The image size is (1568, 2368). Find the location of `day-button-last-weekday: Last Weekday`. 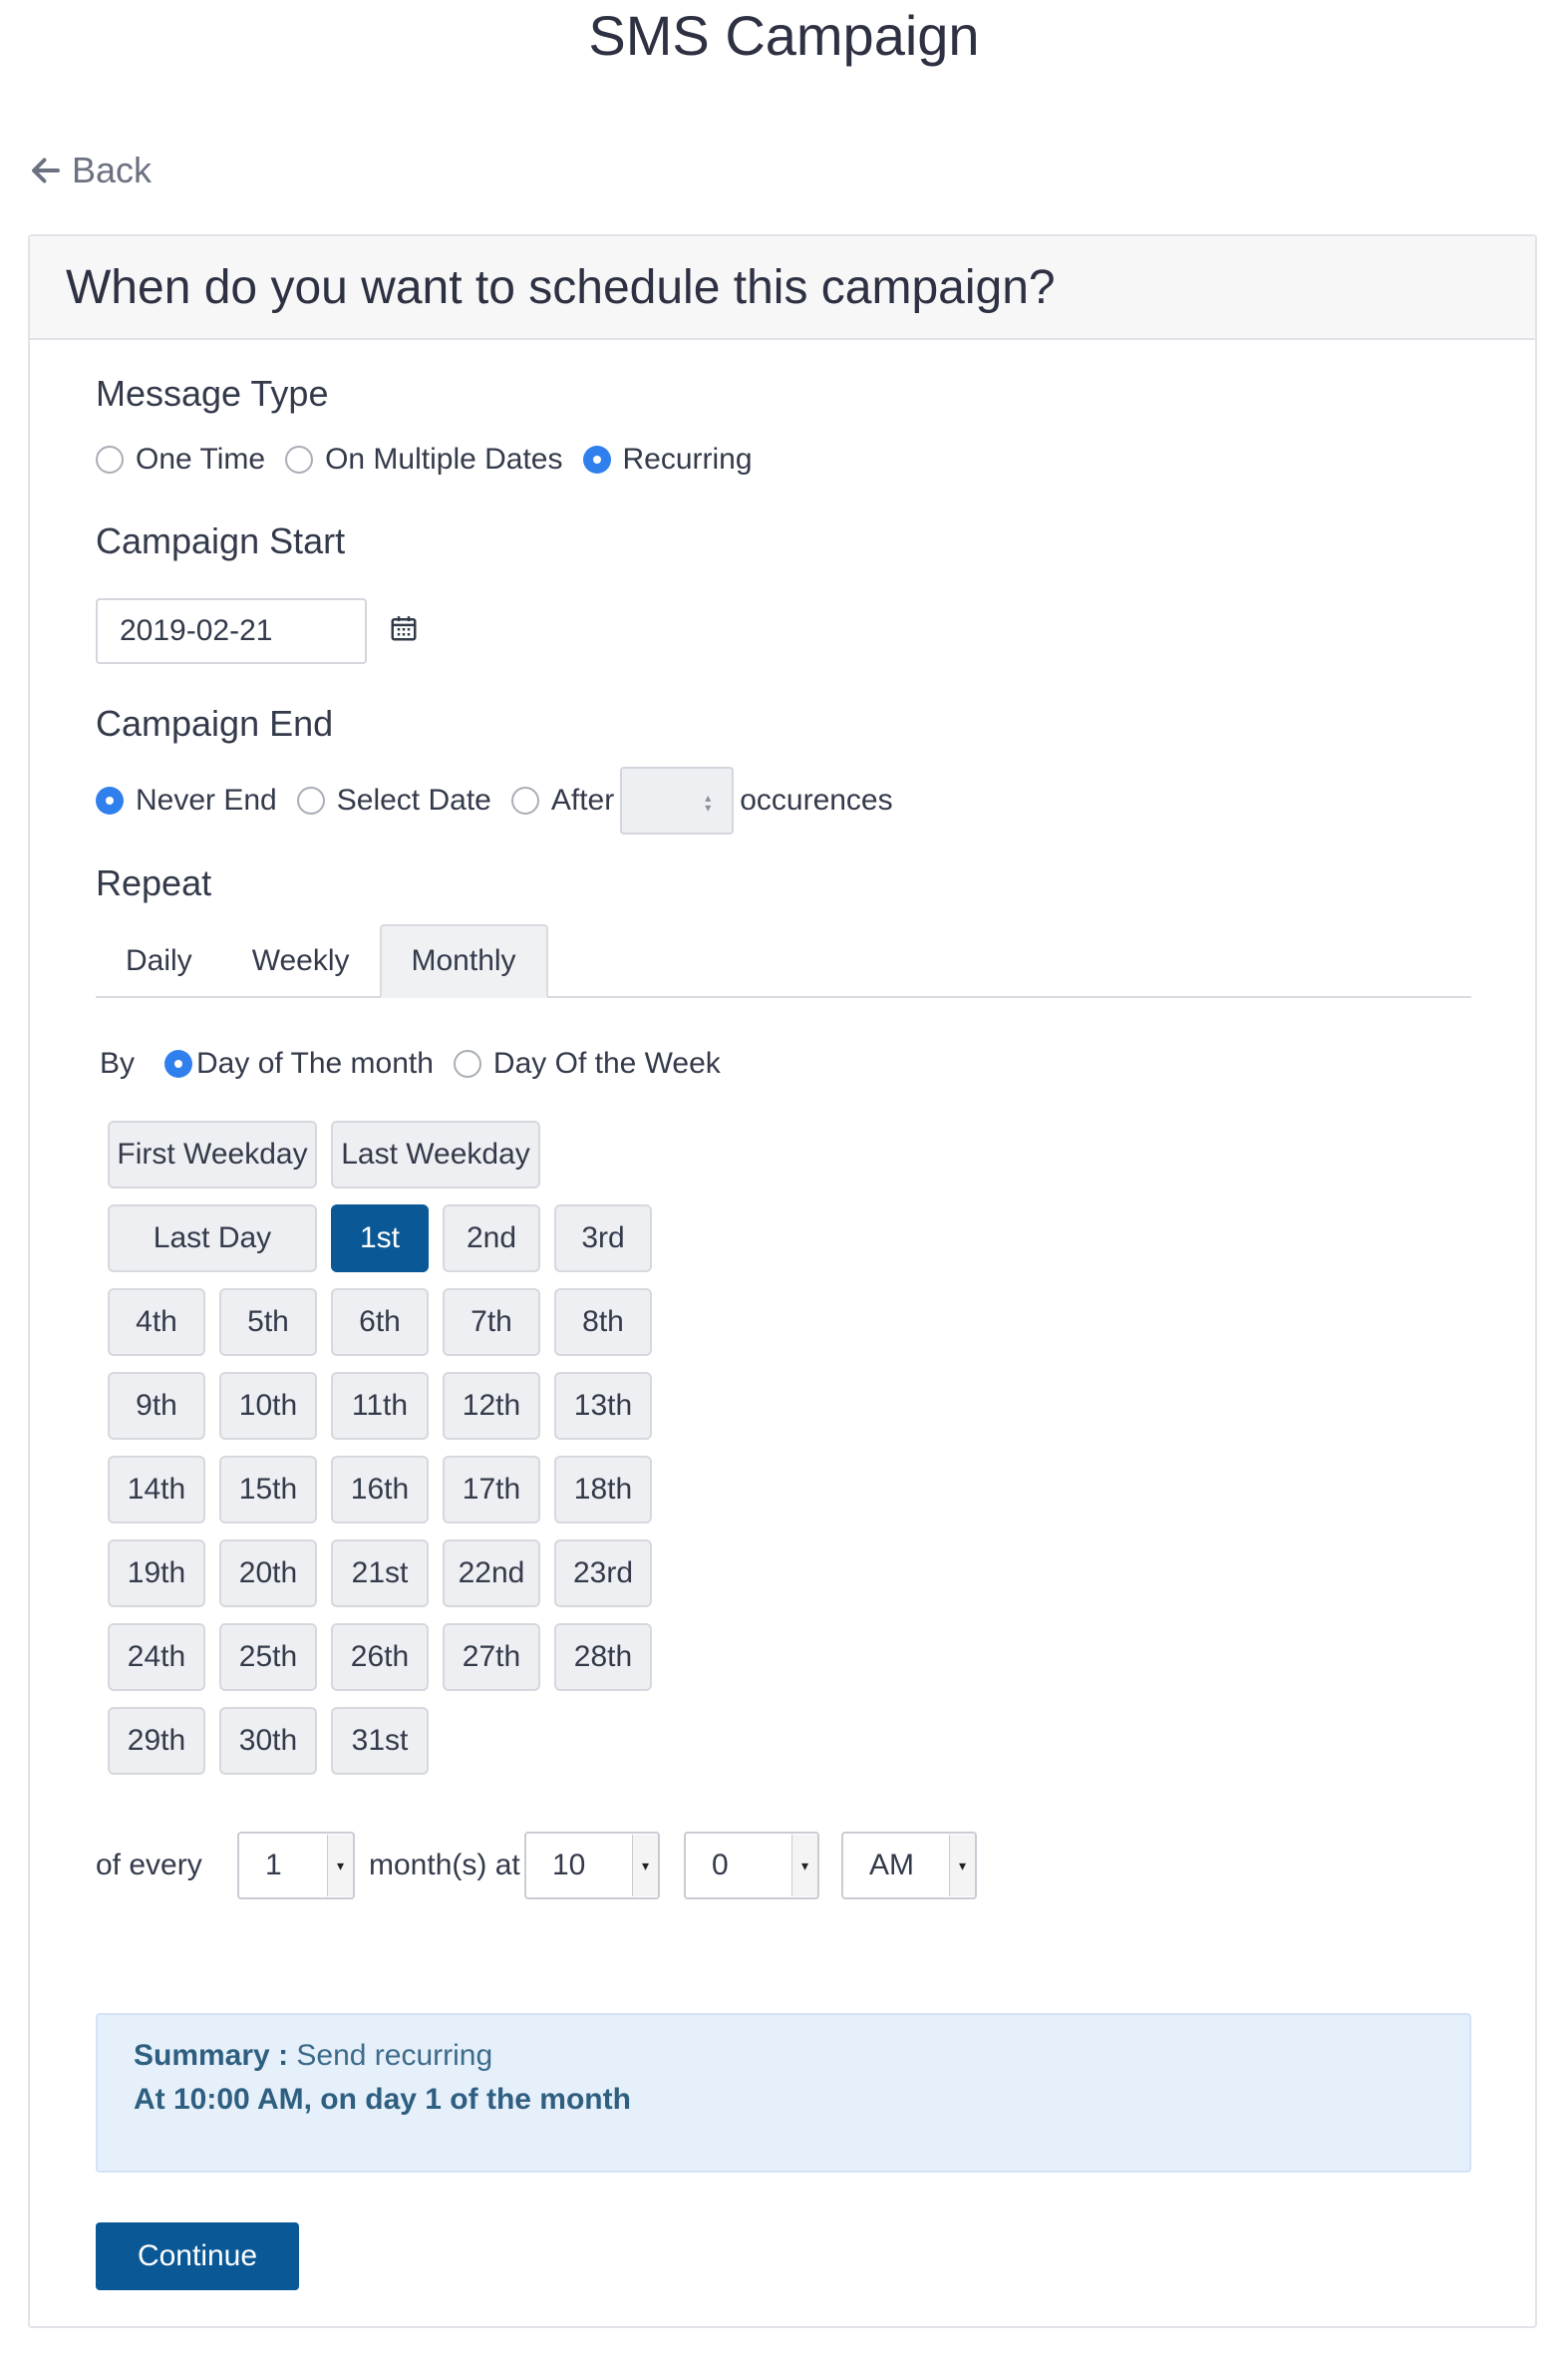

day-button-last-weekday: Last Weekday is located at coordinates (435, 1154).